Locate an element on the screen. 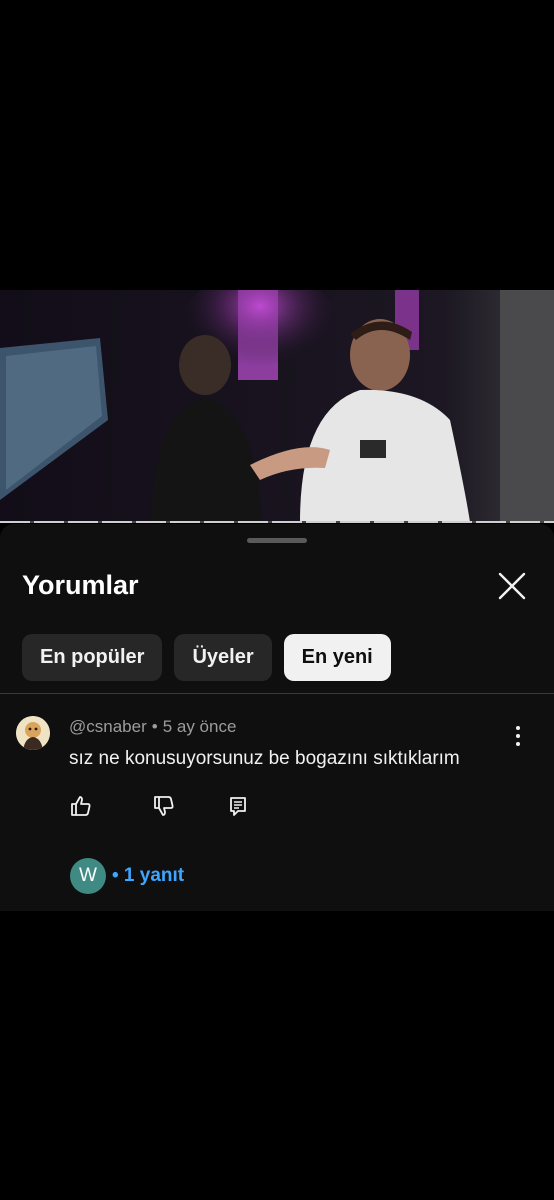 Image resolution: width=554 pixels, height=1200 pixels. chip-popular: En popüler is located at coordinates (92, 657).